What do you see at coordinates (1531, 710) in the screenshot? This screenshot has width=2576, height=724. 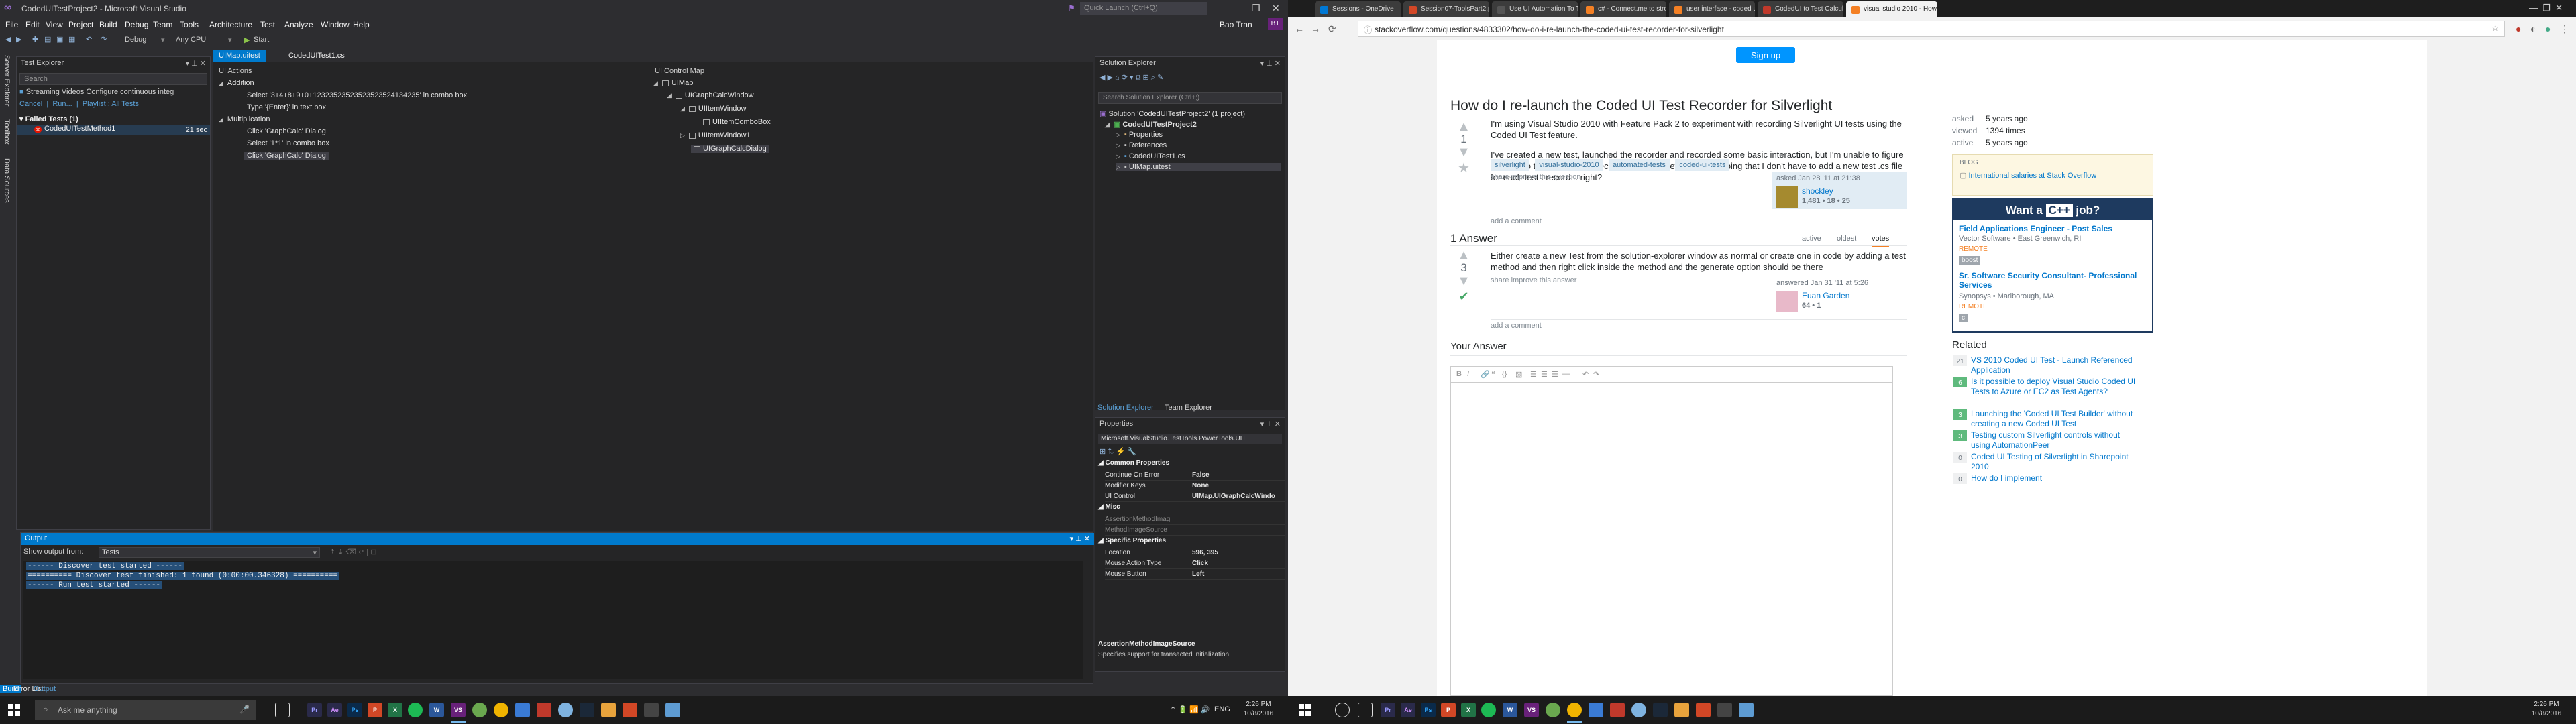 I see `visual-studio-icon: VS` at bounding box center [1531, 710].